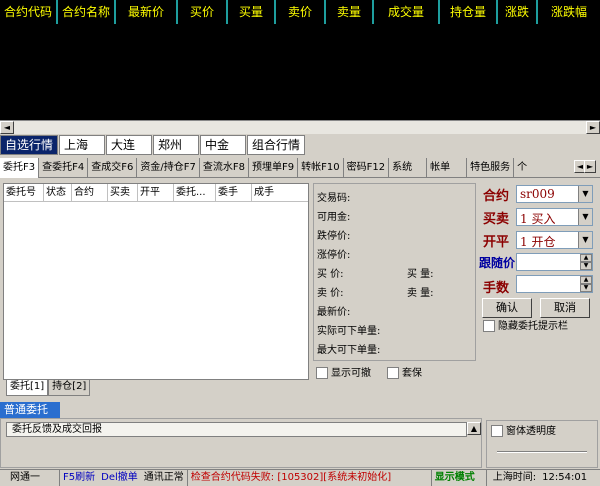  What do you see at coordinates (119, 478) in the screenshot?
I see `status-del-cancel: Del撤单` at bounding box center [119, 478].